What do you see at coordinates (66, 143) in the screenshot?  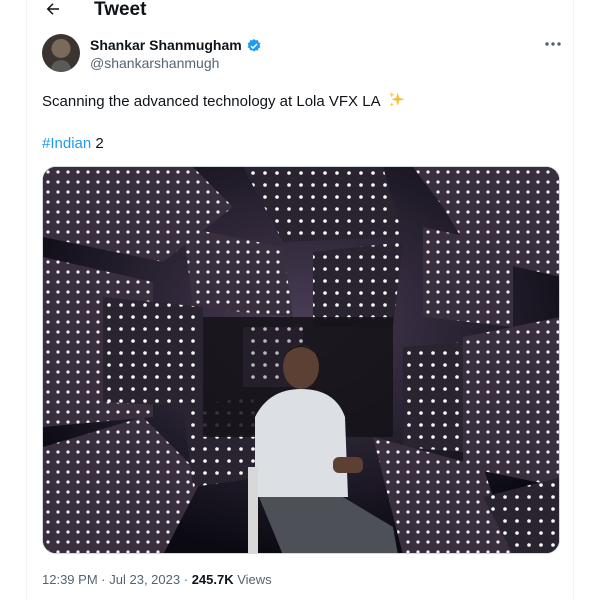 I see `hashtag-link: #Indian` at bounding box center [66, 143].